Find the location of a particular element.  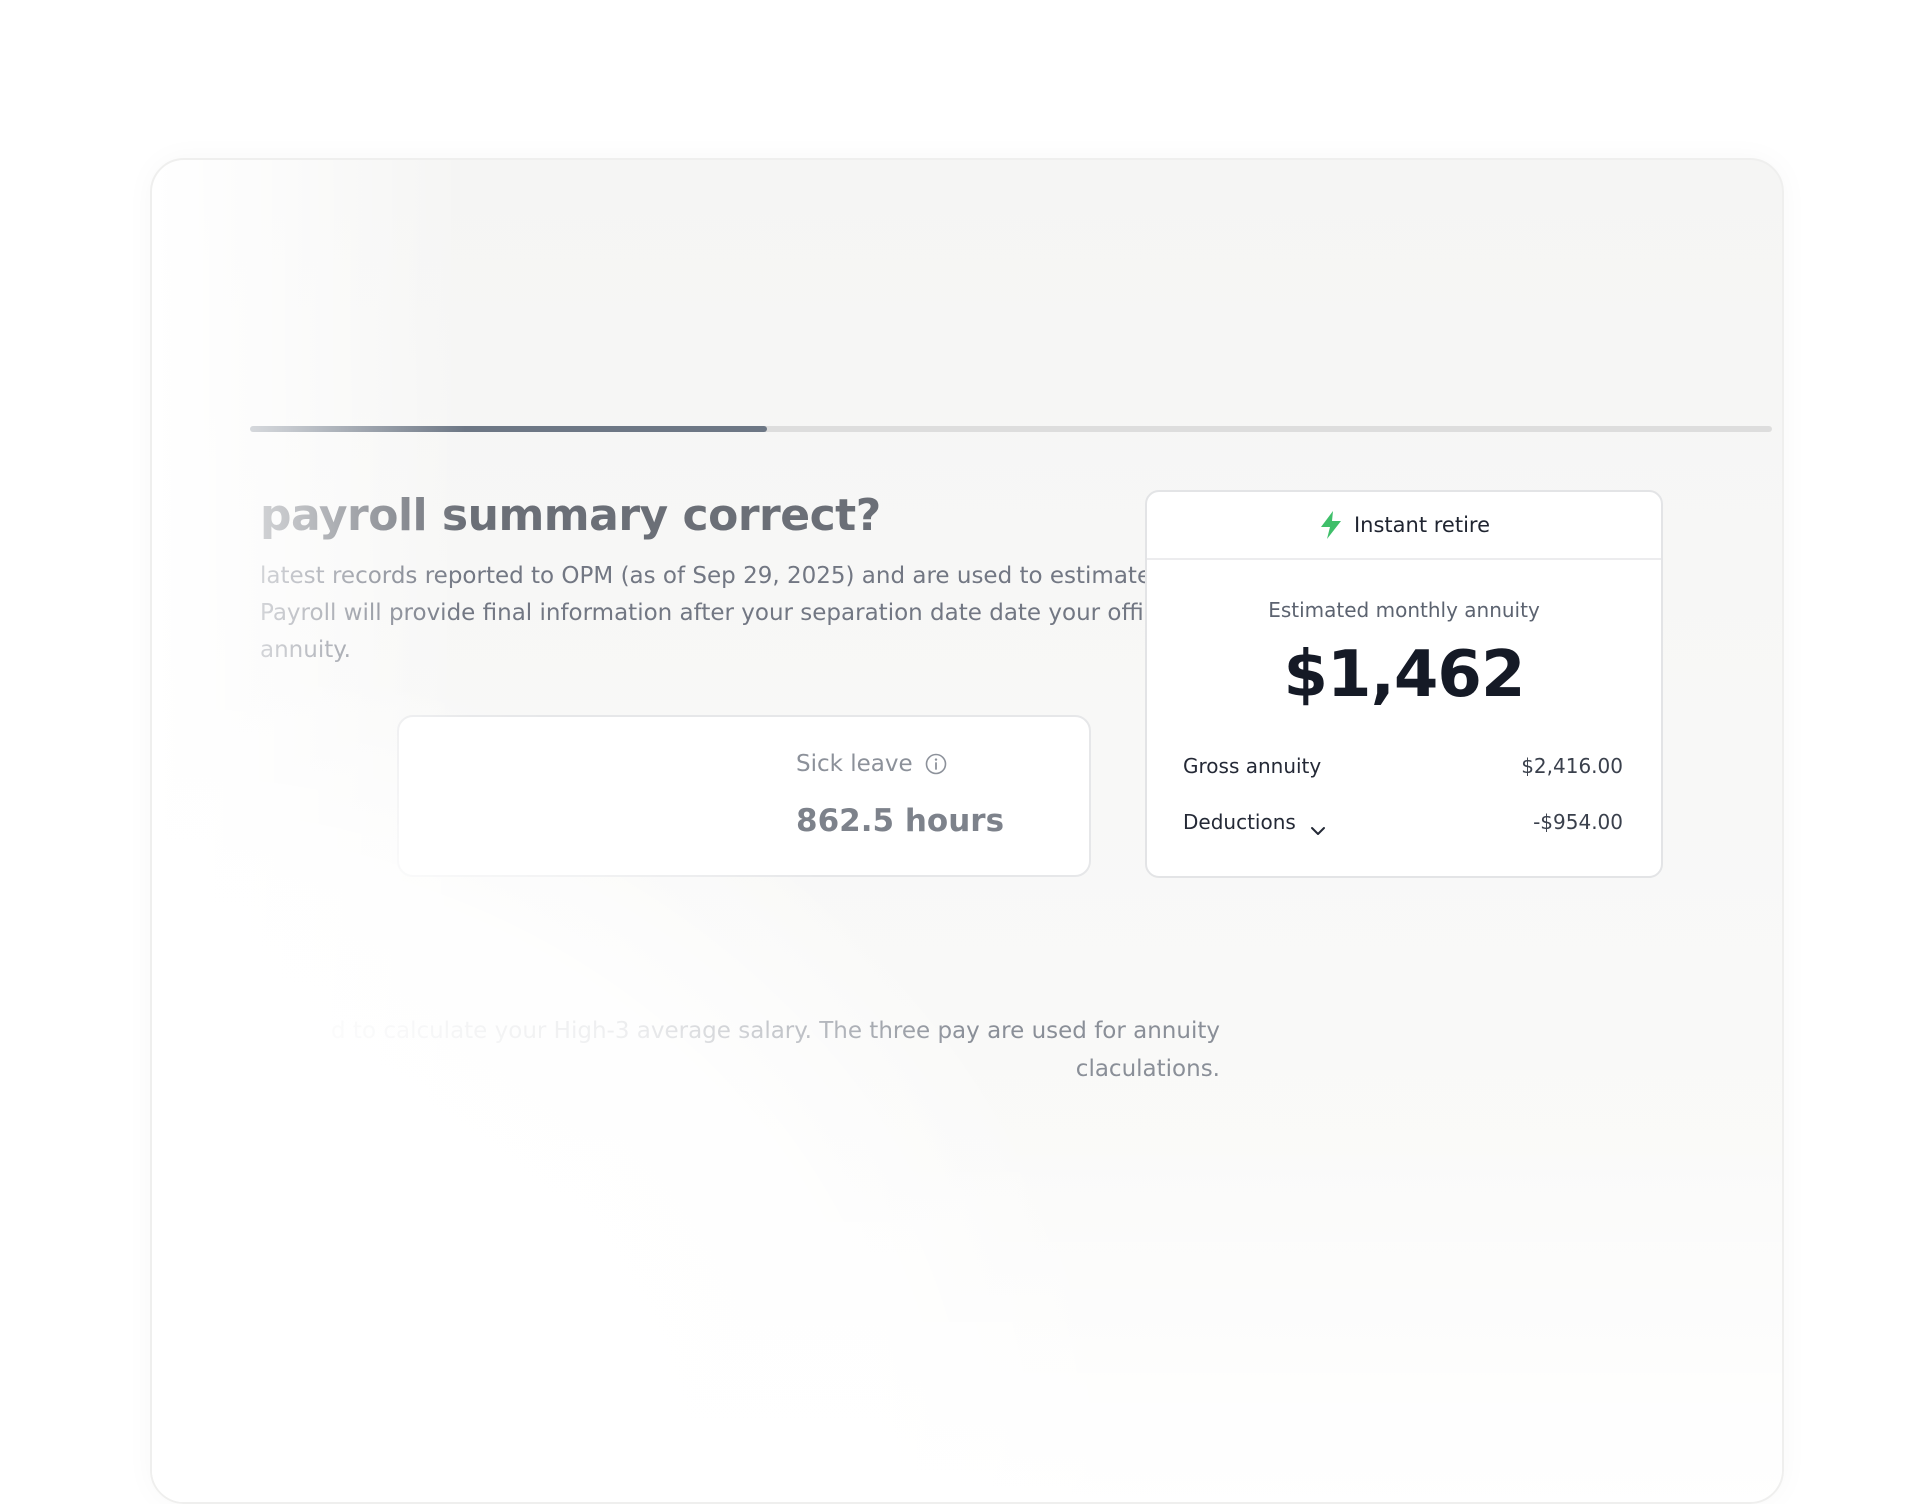

progress-bar is located at coordinates (1011, 429).